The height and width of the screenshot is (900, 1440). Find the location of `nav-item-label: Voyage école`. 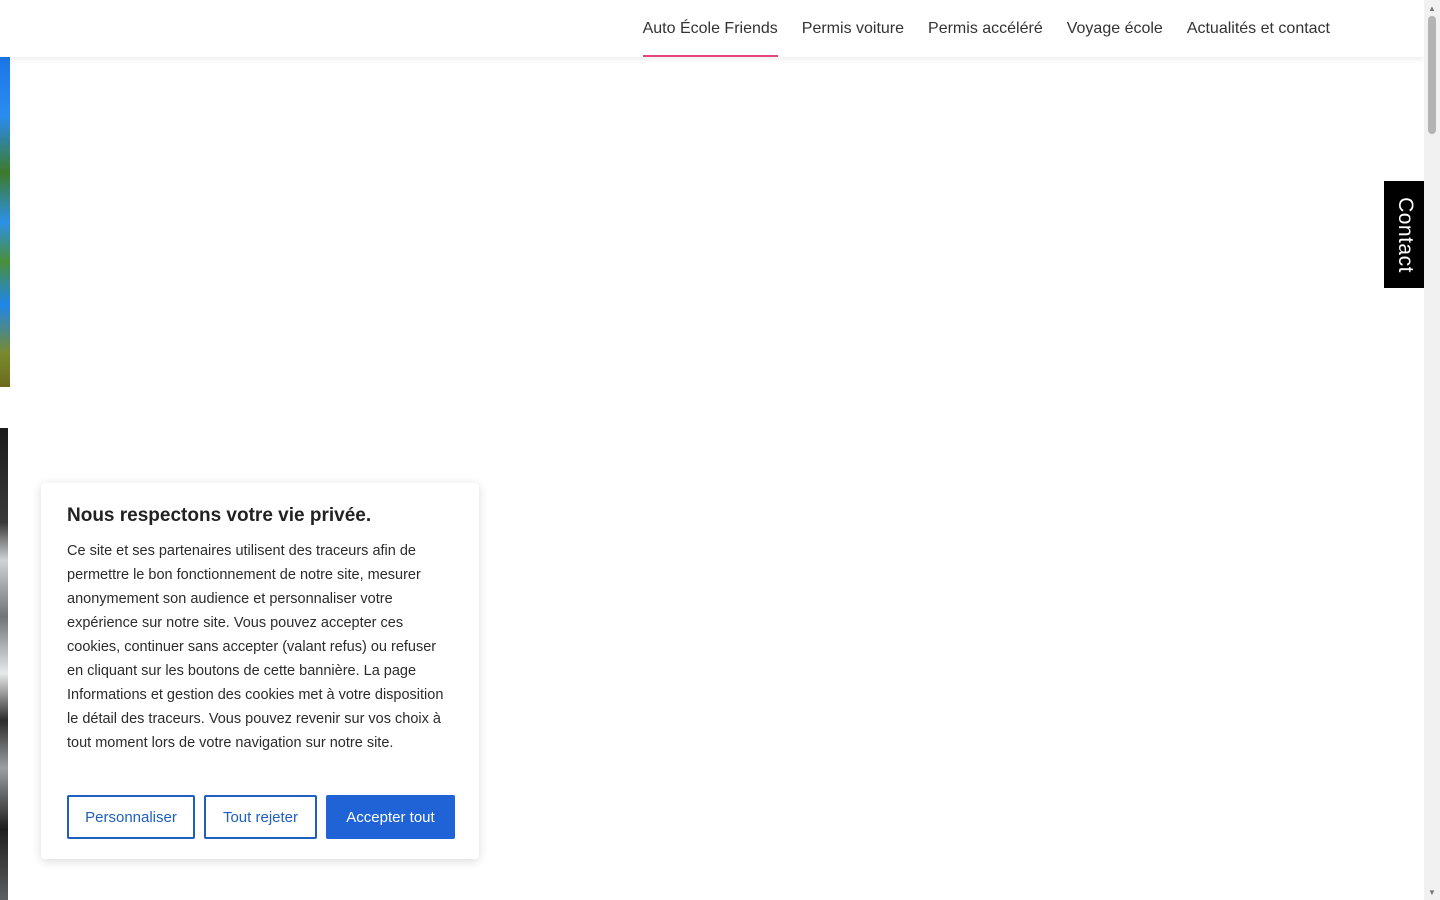

nav-item-label: Voyage école is located at coordinates (1114, 28).